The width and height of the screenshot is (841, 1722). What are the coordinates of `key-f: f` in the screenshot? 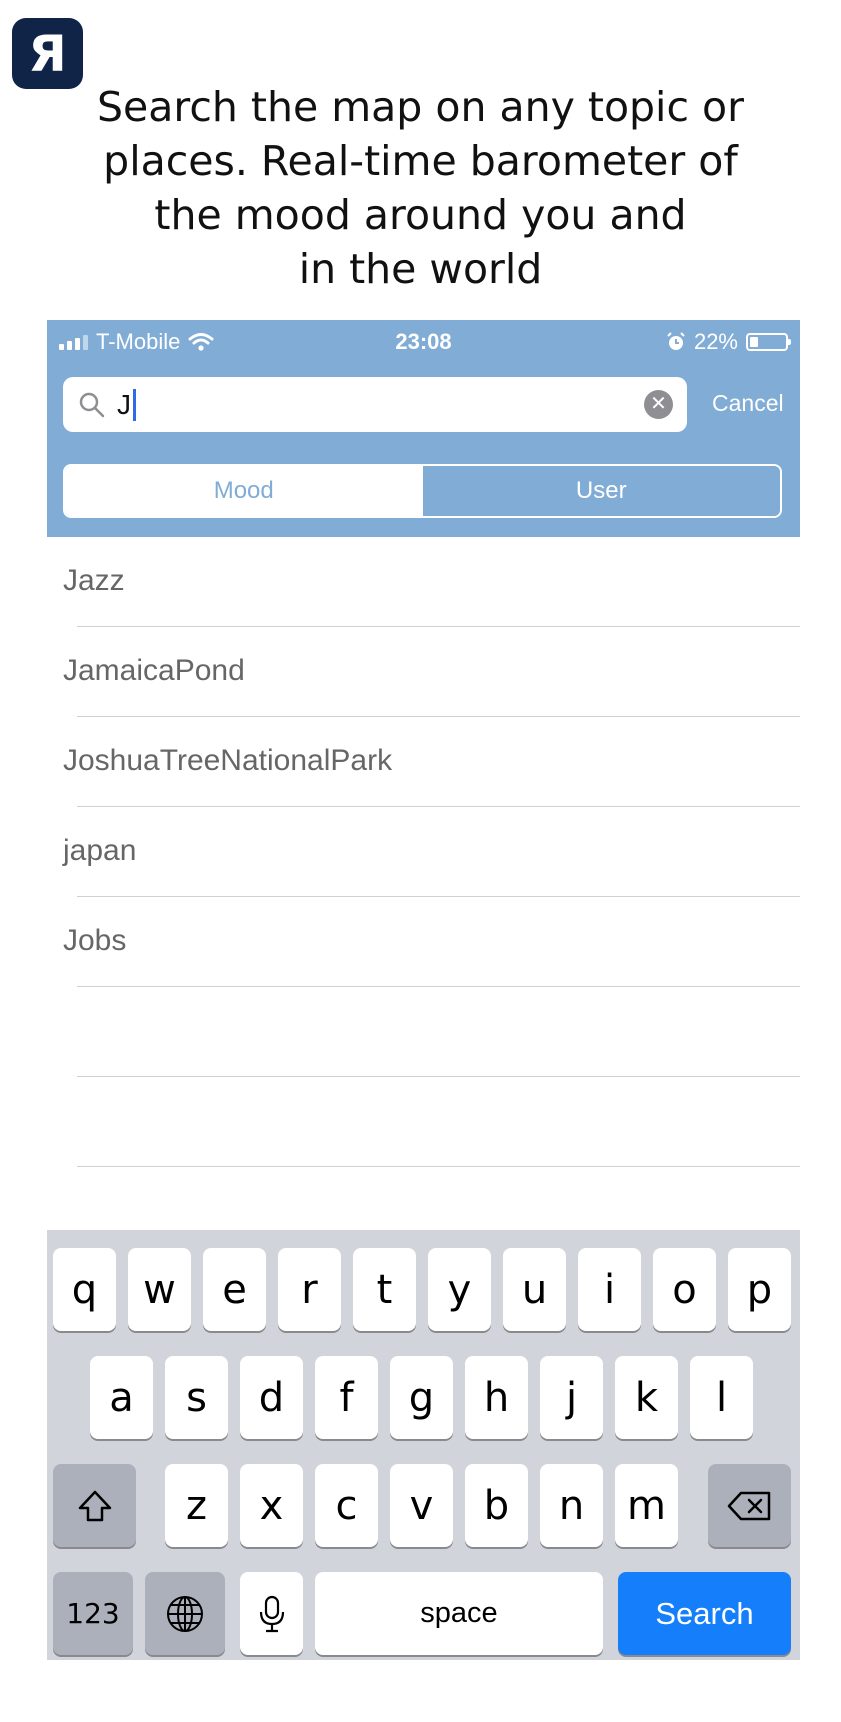 It's located at (346, 1397).